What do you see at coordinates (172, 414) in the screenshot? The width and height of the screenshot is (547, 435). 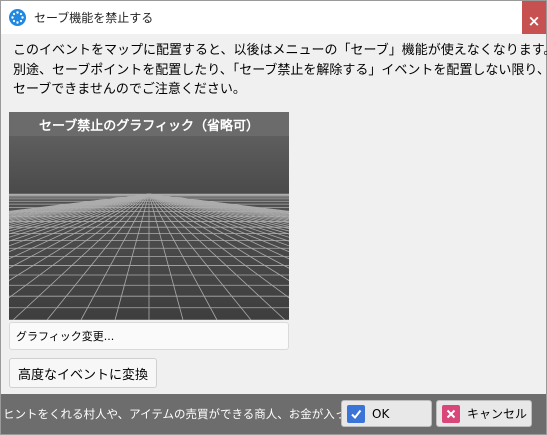 I see `hint-text: ヒントをくれる村人や、アイテムの売買ができる商人、お金が入っ` at bounding box center [172, 414].